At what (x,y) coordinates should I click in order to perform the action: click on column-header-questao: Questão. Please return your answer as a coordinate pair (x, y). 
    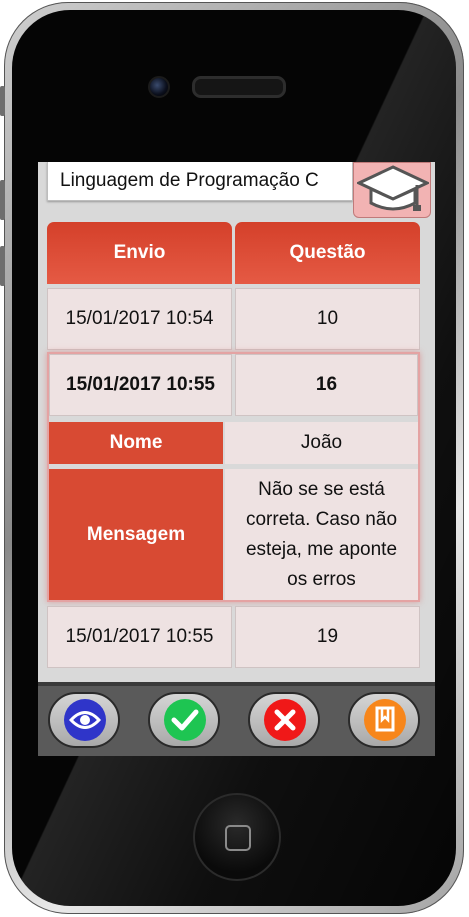
    Looking at the image, I should click on (327, 253).